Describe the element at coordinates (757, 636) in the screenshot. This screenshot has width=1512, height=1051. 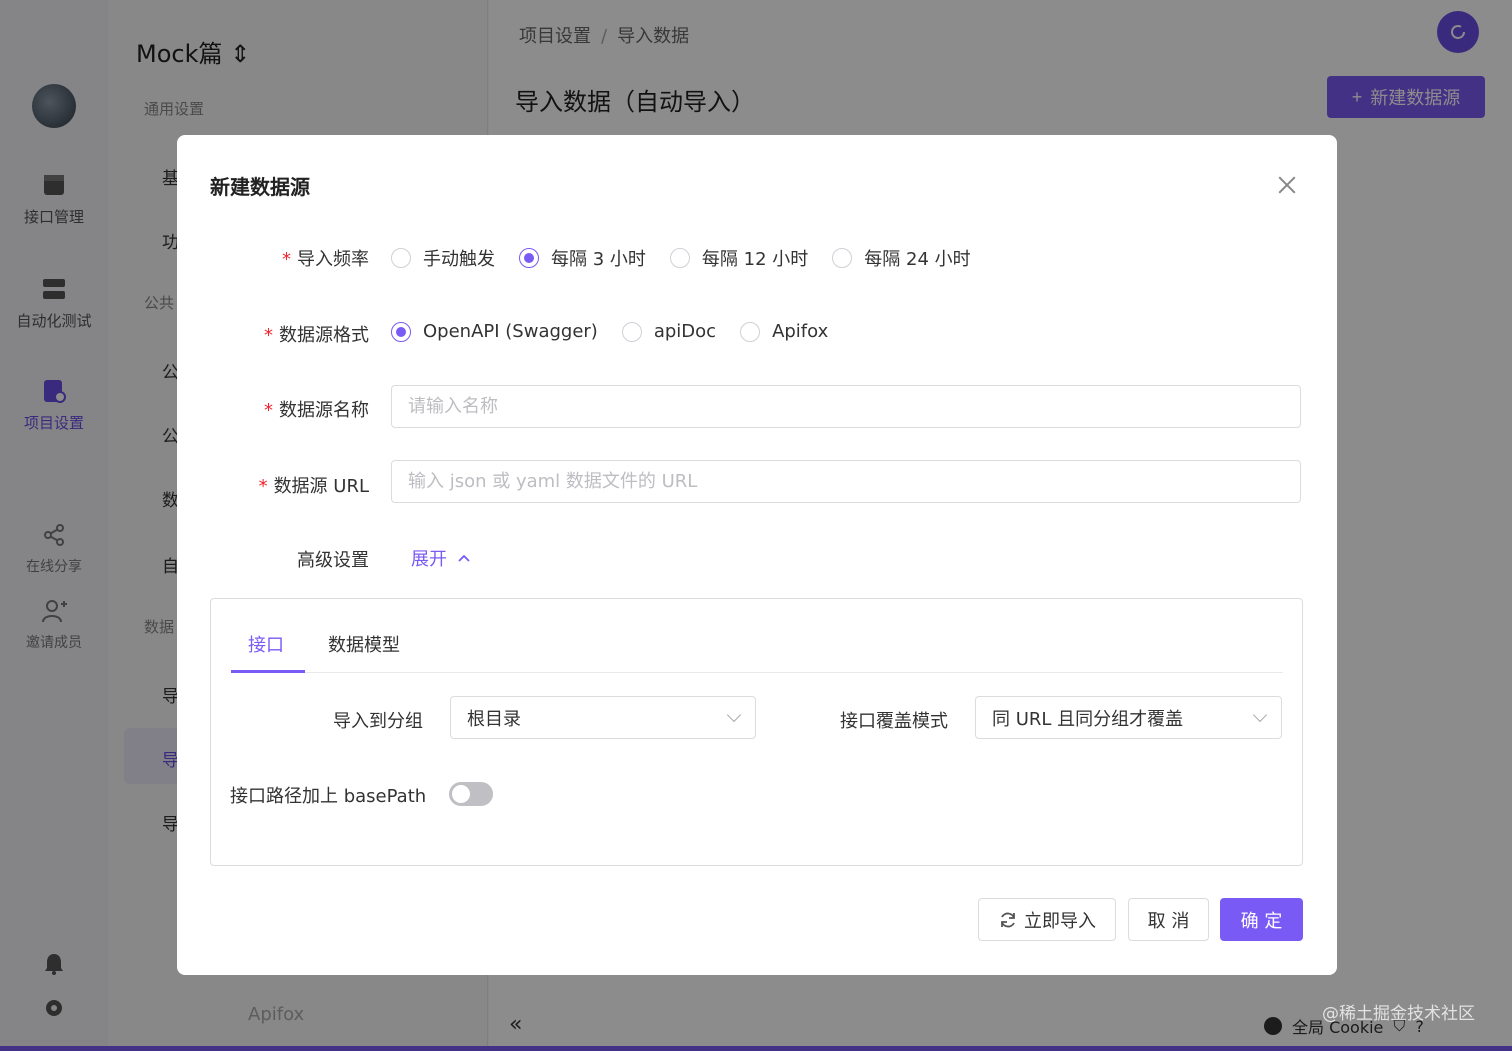
I see `advanced-tabs: 接口 数据模型` at that location.